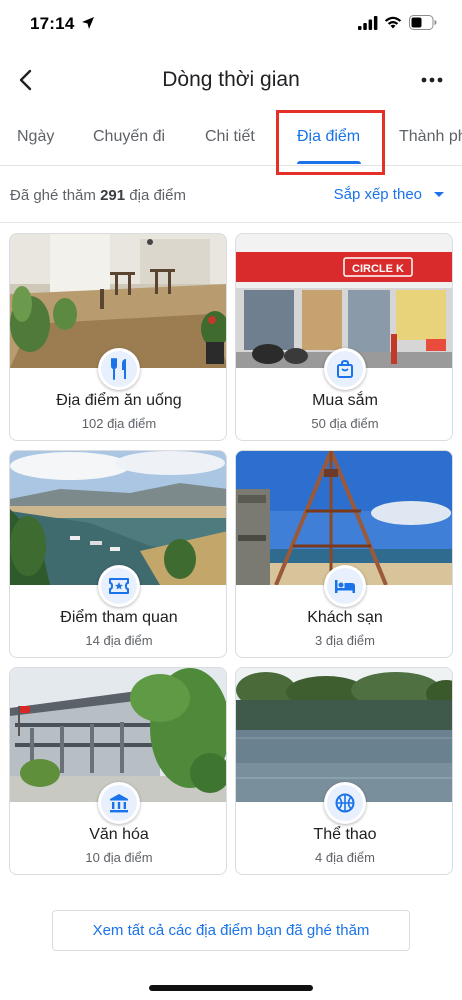  What do you see at coordinates (119, 857) in the screenshot?
I see `category-count: 10 địa điểm` at bounding box center [119, 857].